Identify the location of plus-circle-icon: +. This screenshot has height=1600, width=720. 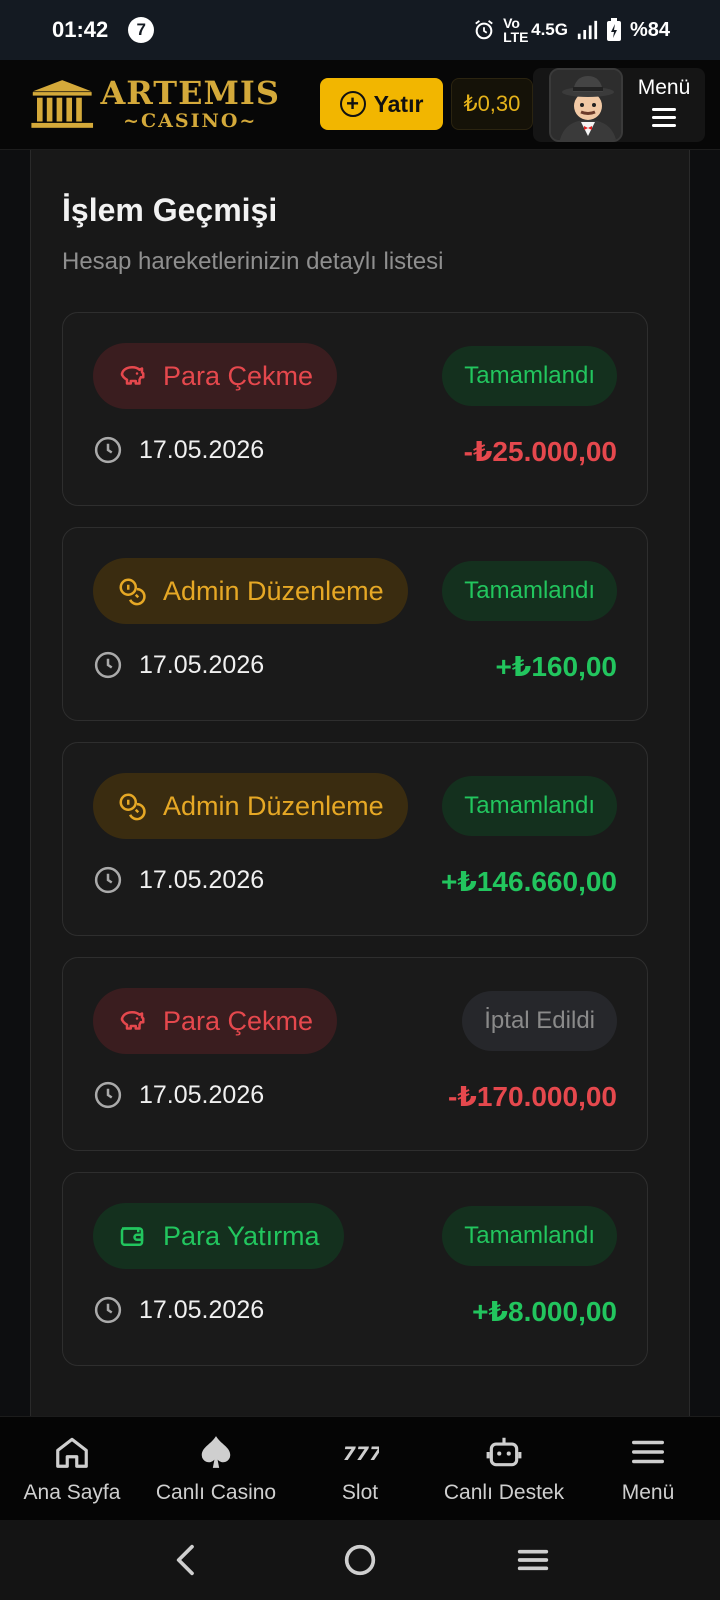
(352, 104).